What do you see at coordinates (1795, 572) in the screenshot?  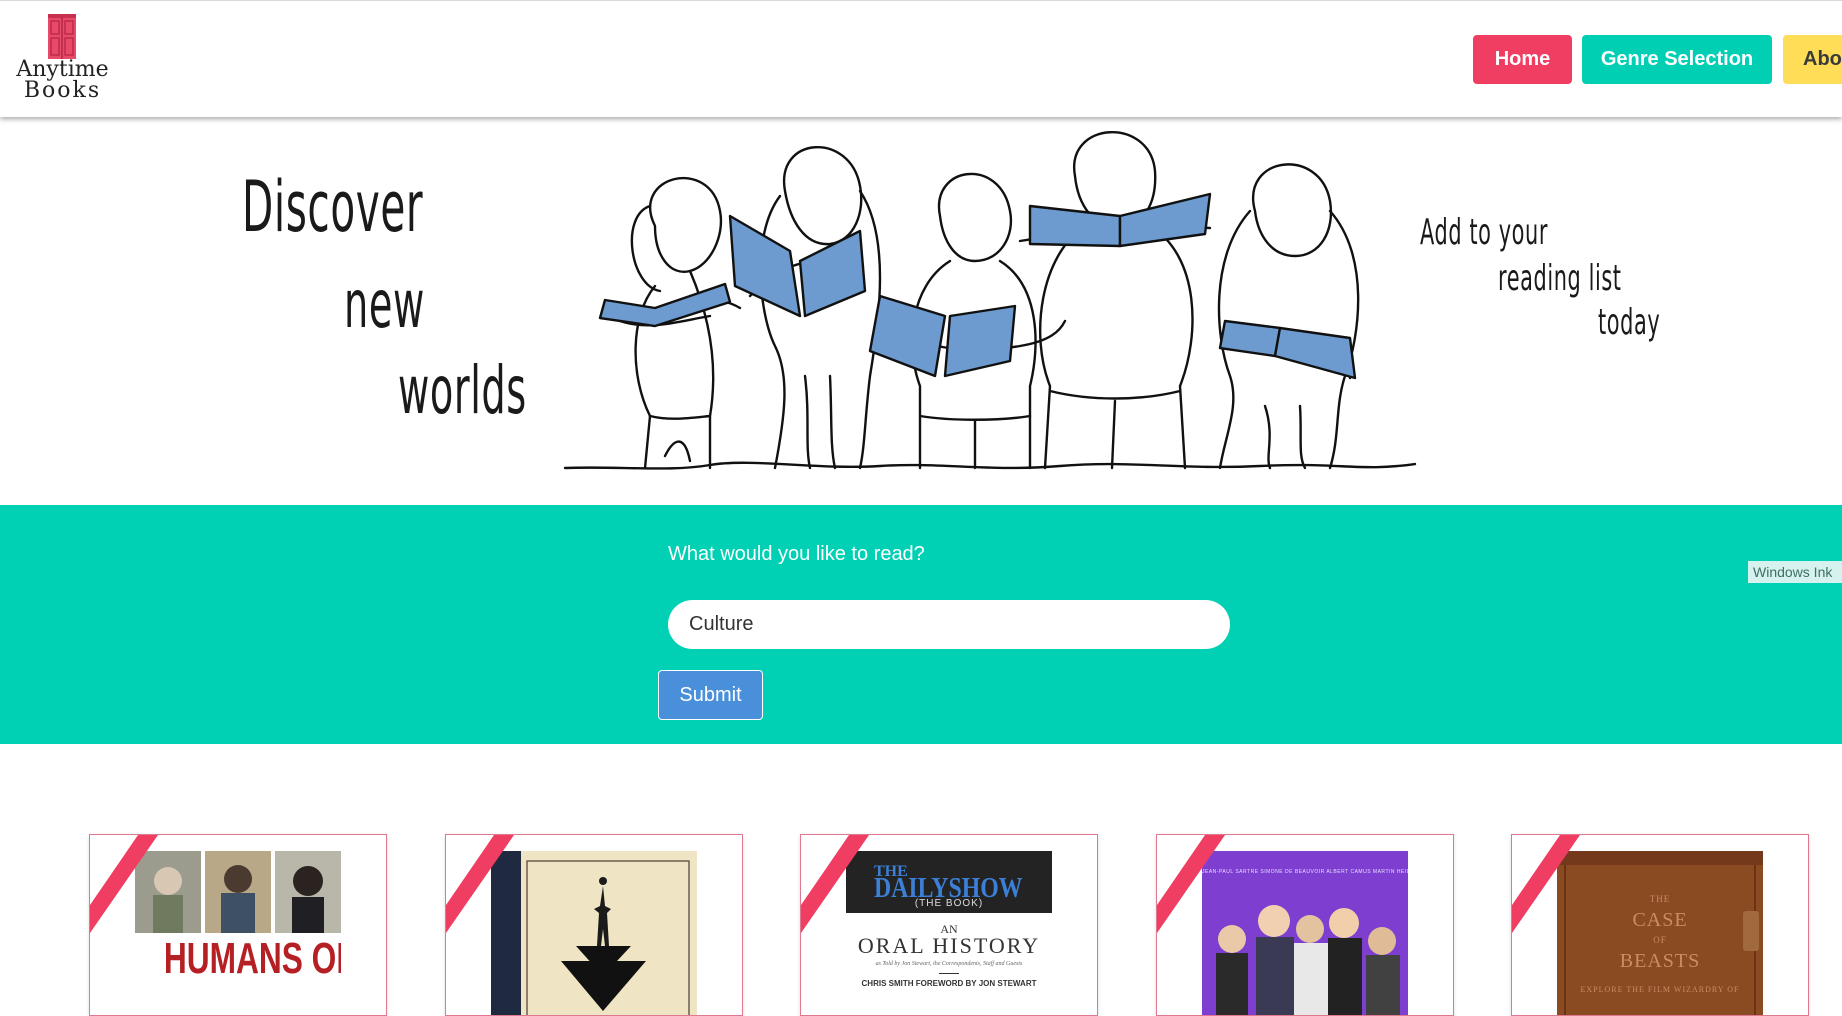 I see `windows-ink-tag: Windows Ink` at bounding box center [1795, 572].